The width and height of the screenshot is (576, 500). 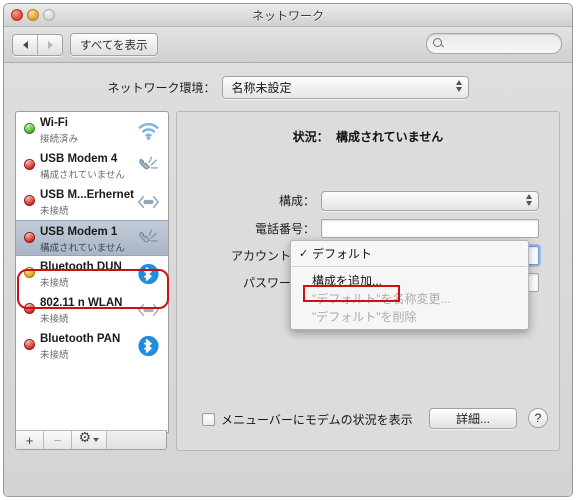 I want to click on show-all-button: すべてを表示, so click(x=114, y=44).